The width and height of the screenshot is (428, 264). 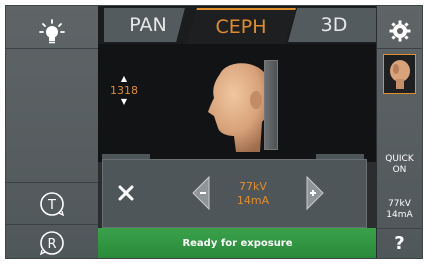 I want to click on status-text: Ready for exposure, so click(x=237, y=243).